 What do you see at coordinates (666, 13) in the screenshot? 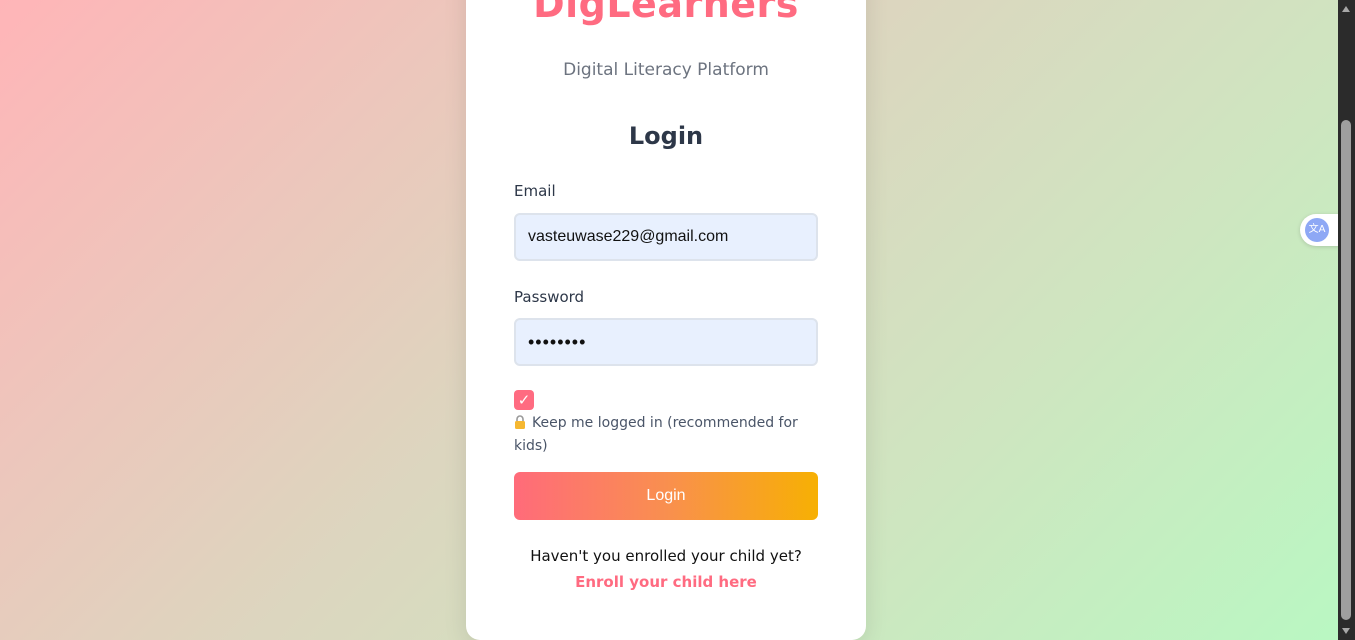
I see `brand-title: DigLearners` at bounding box center [666, 13].